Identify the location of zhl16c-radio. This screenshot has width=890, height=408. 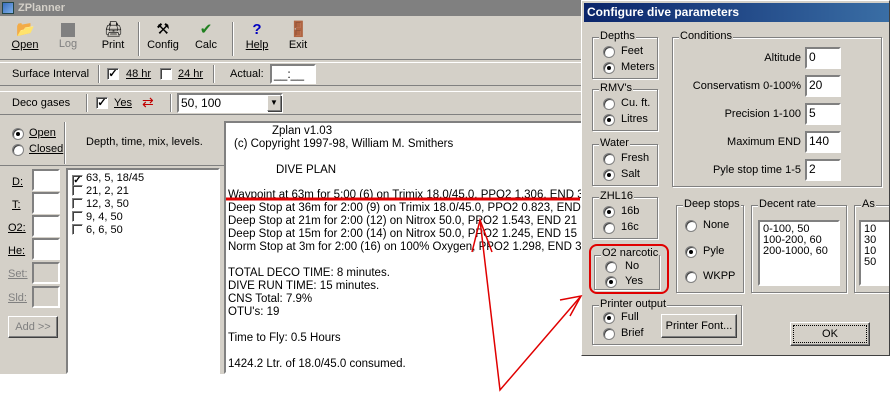
(609, 228).